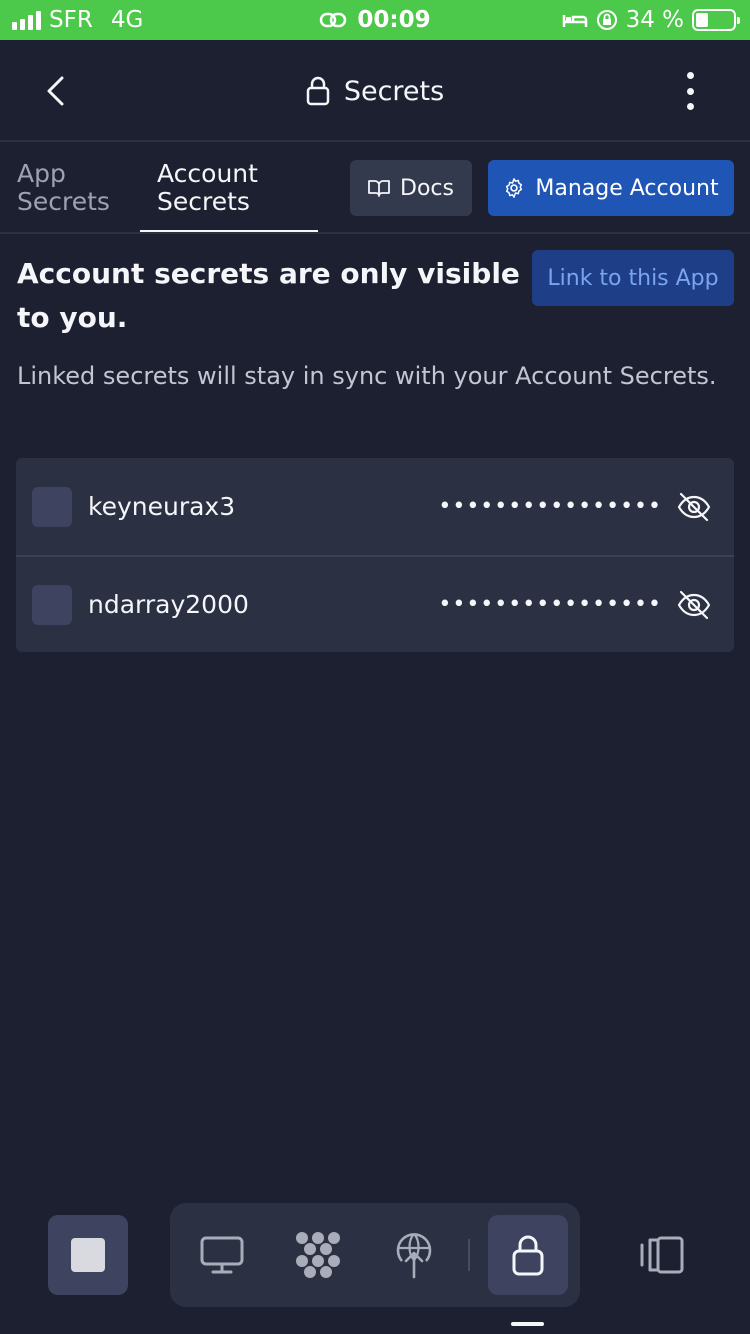  I want to click on page-title-group: Secrets, so click(375, 91).